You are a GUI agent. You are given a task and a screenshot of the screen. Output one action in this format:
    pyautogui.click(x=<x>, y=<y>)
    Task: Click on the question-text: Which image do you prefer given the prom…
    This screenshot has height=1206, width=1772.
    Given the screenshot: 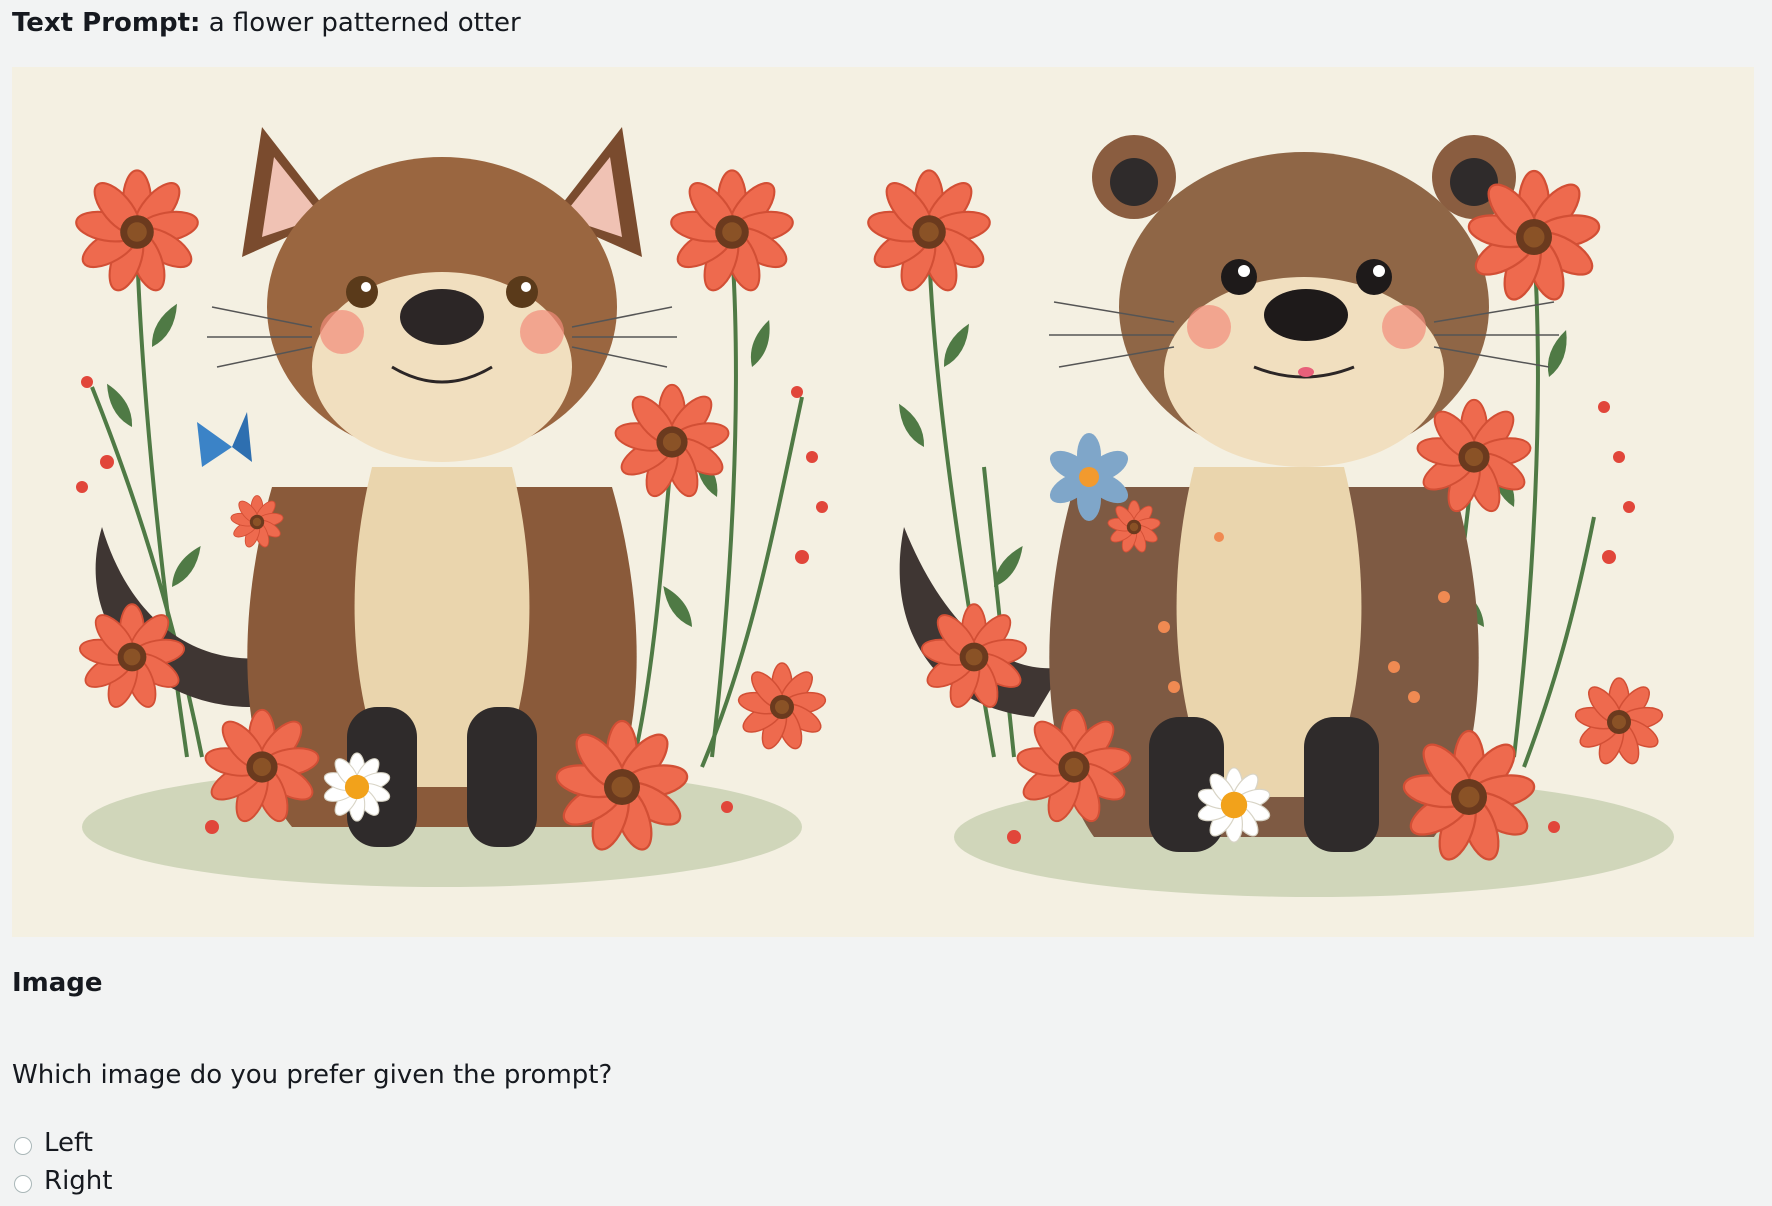 What is the action you would take?
    pyautogui.click(x=312, y=1075)
    